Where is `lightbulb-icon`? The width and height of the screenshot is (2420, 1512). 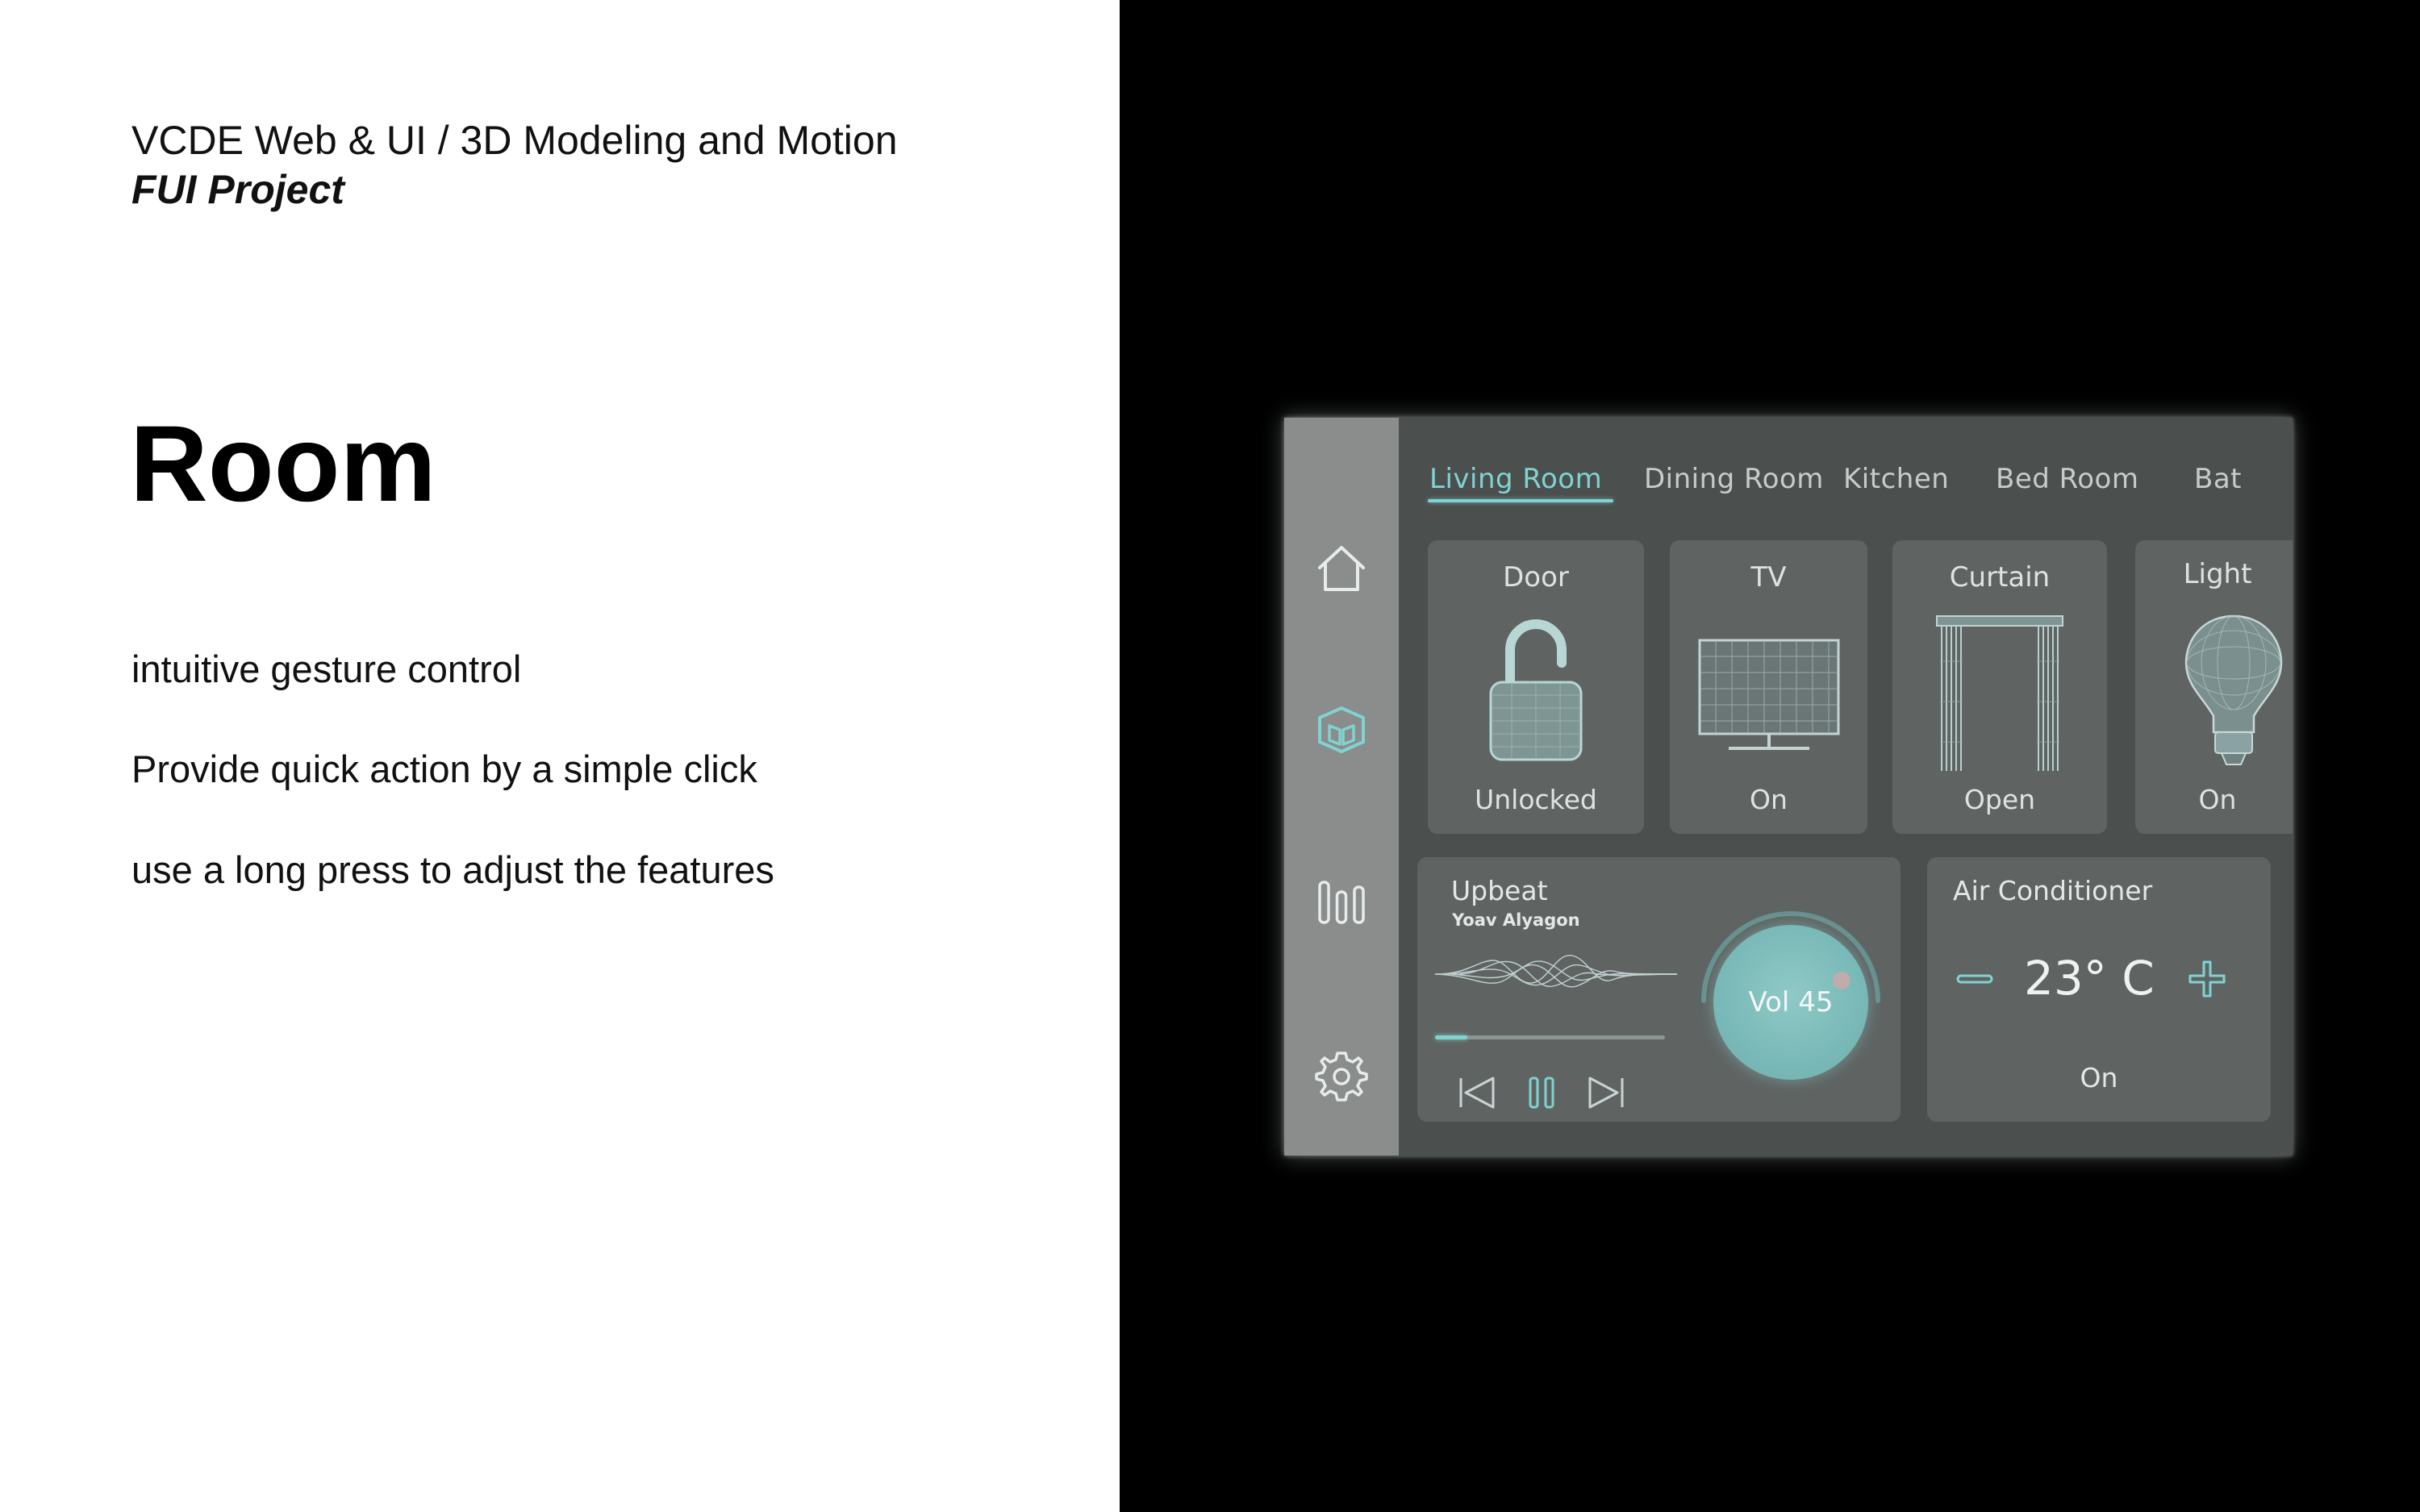
lightbulb-icon is located at coordinates (2233, 692).